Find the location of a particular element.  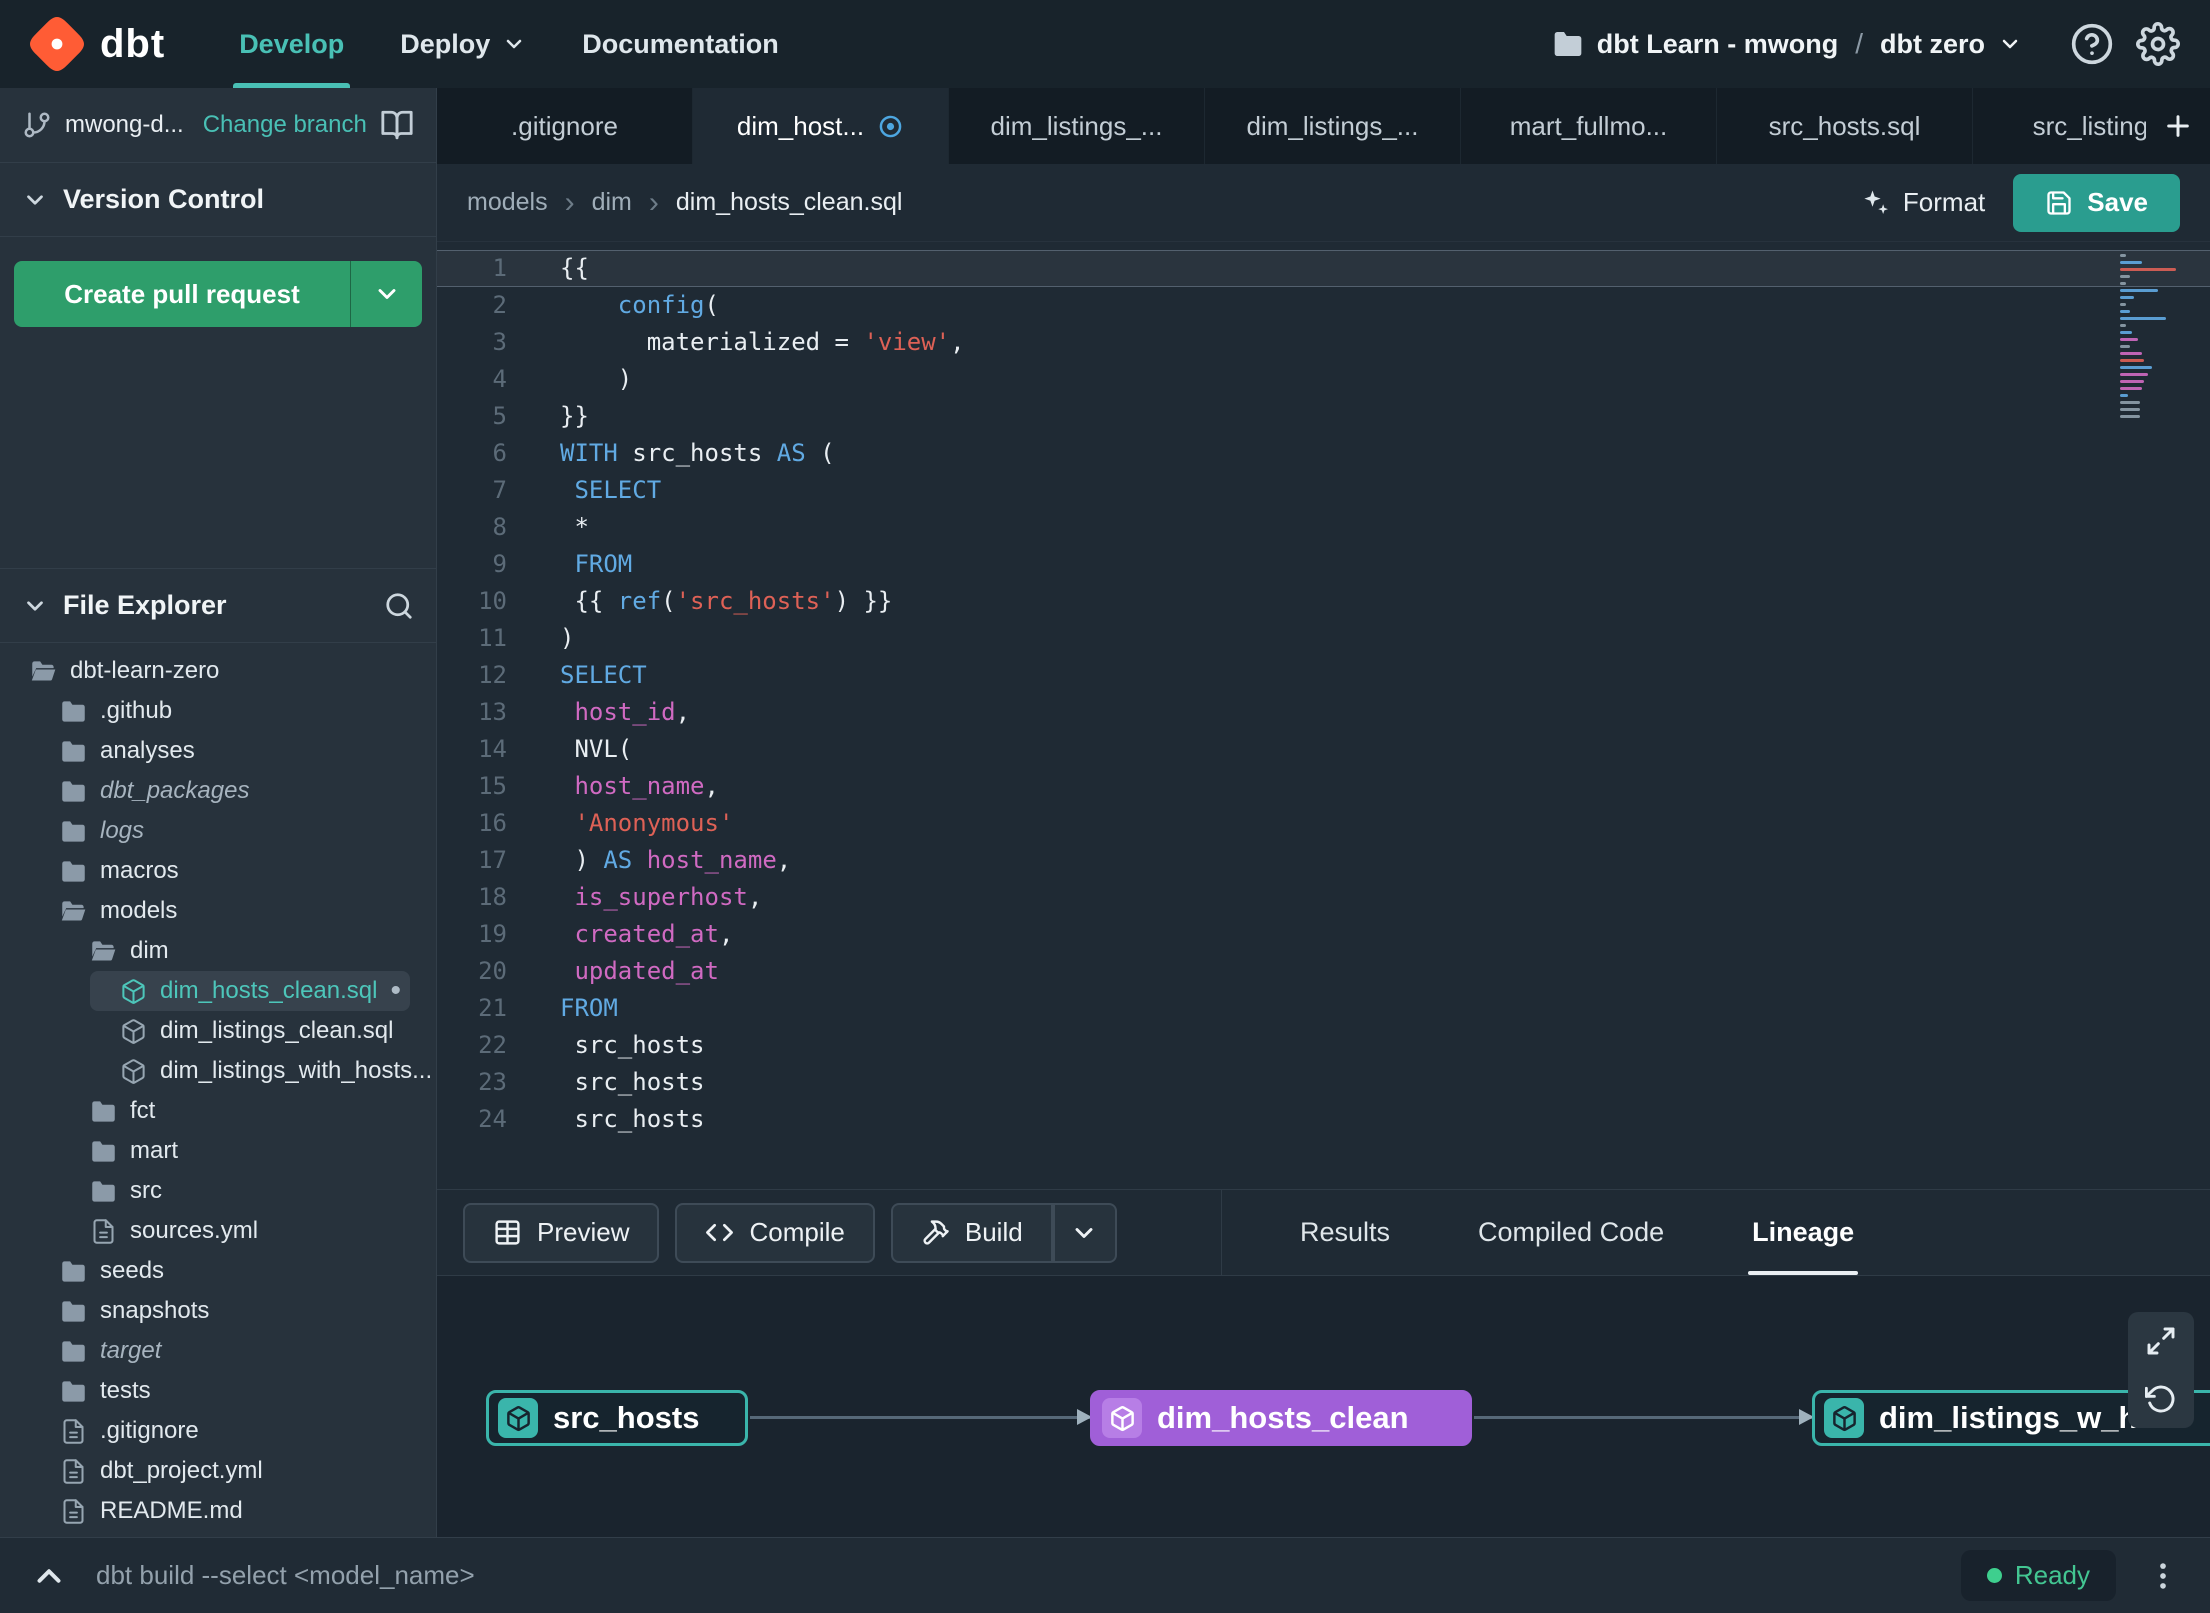

nav-label: Documentation is located at coordinates (680, 43).